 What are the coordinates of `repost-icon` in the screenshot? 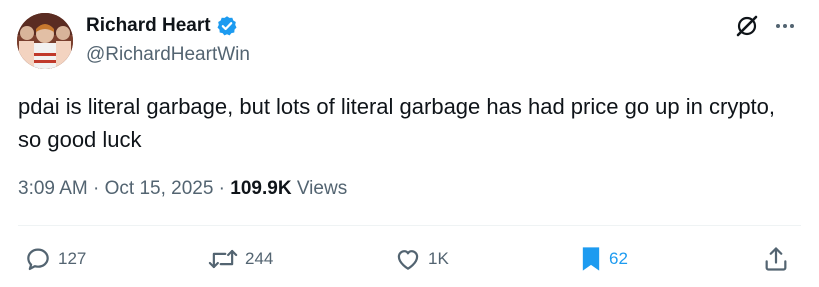 It's located at (223, 259).